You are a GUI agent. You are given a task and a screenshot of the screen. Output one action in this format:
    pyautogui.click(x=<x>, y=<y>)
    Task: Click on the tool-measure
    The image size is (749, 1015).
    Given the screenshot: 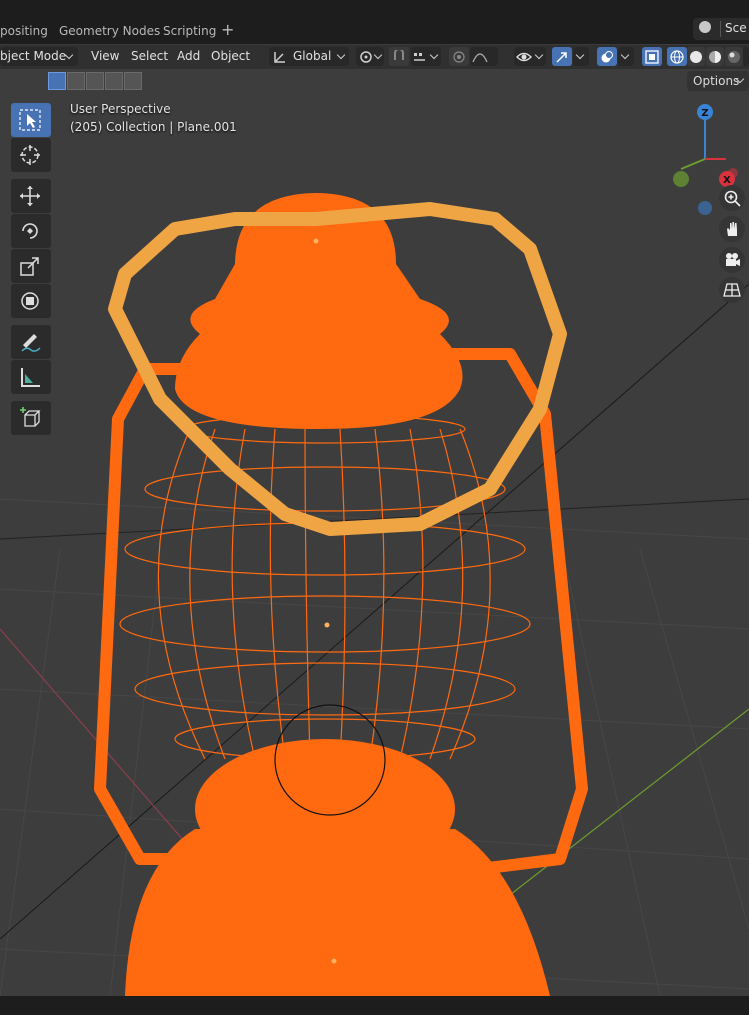 What is the action you would take?
    pyautogui.click(x=31, y=377)
    